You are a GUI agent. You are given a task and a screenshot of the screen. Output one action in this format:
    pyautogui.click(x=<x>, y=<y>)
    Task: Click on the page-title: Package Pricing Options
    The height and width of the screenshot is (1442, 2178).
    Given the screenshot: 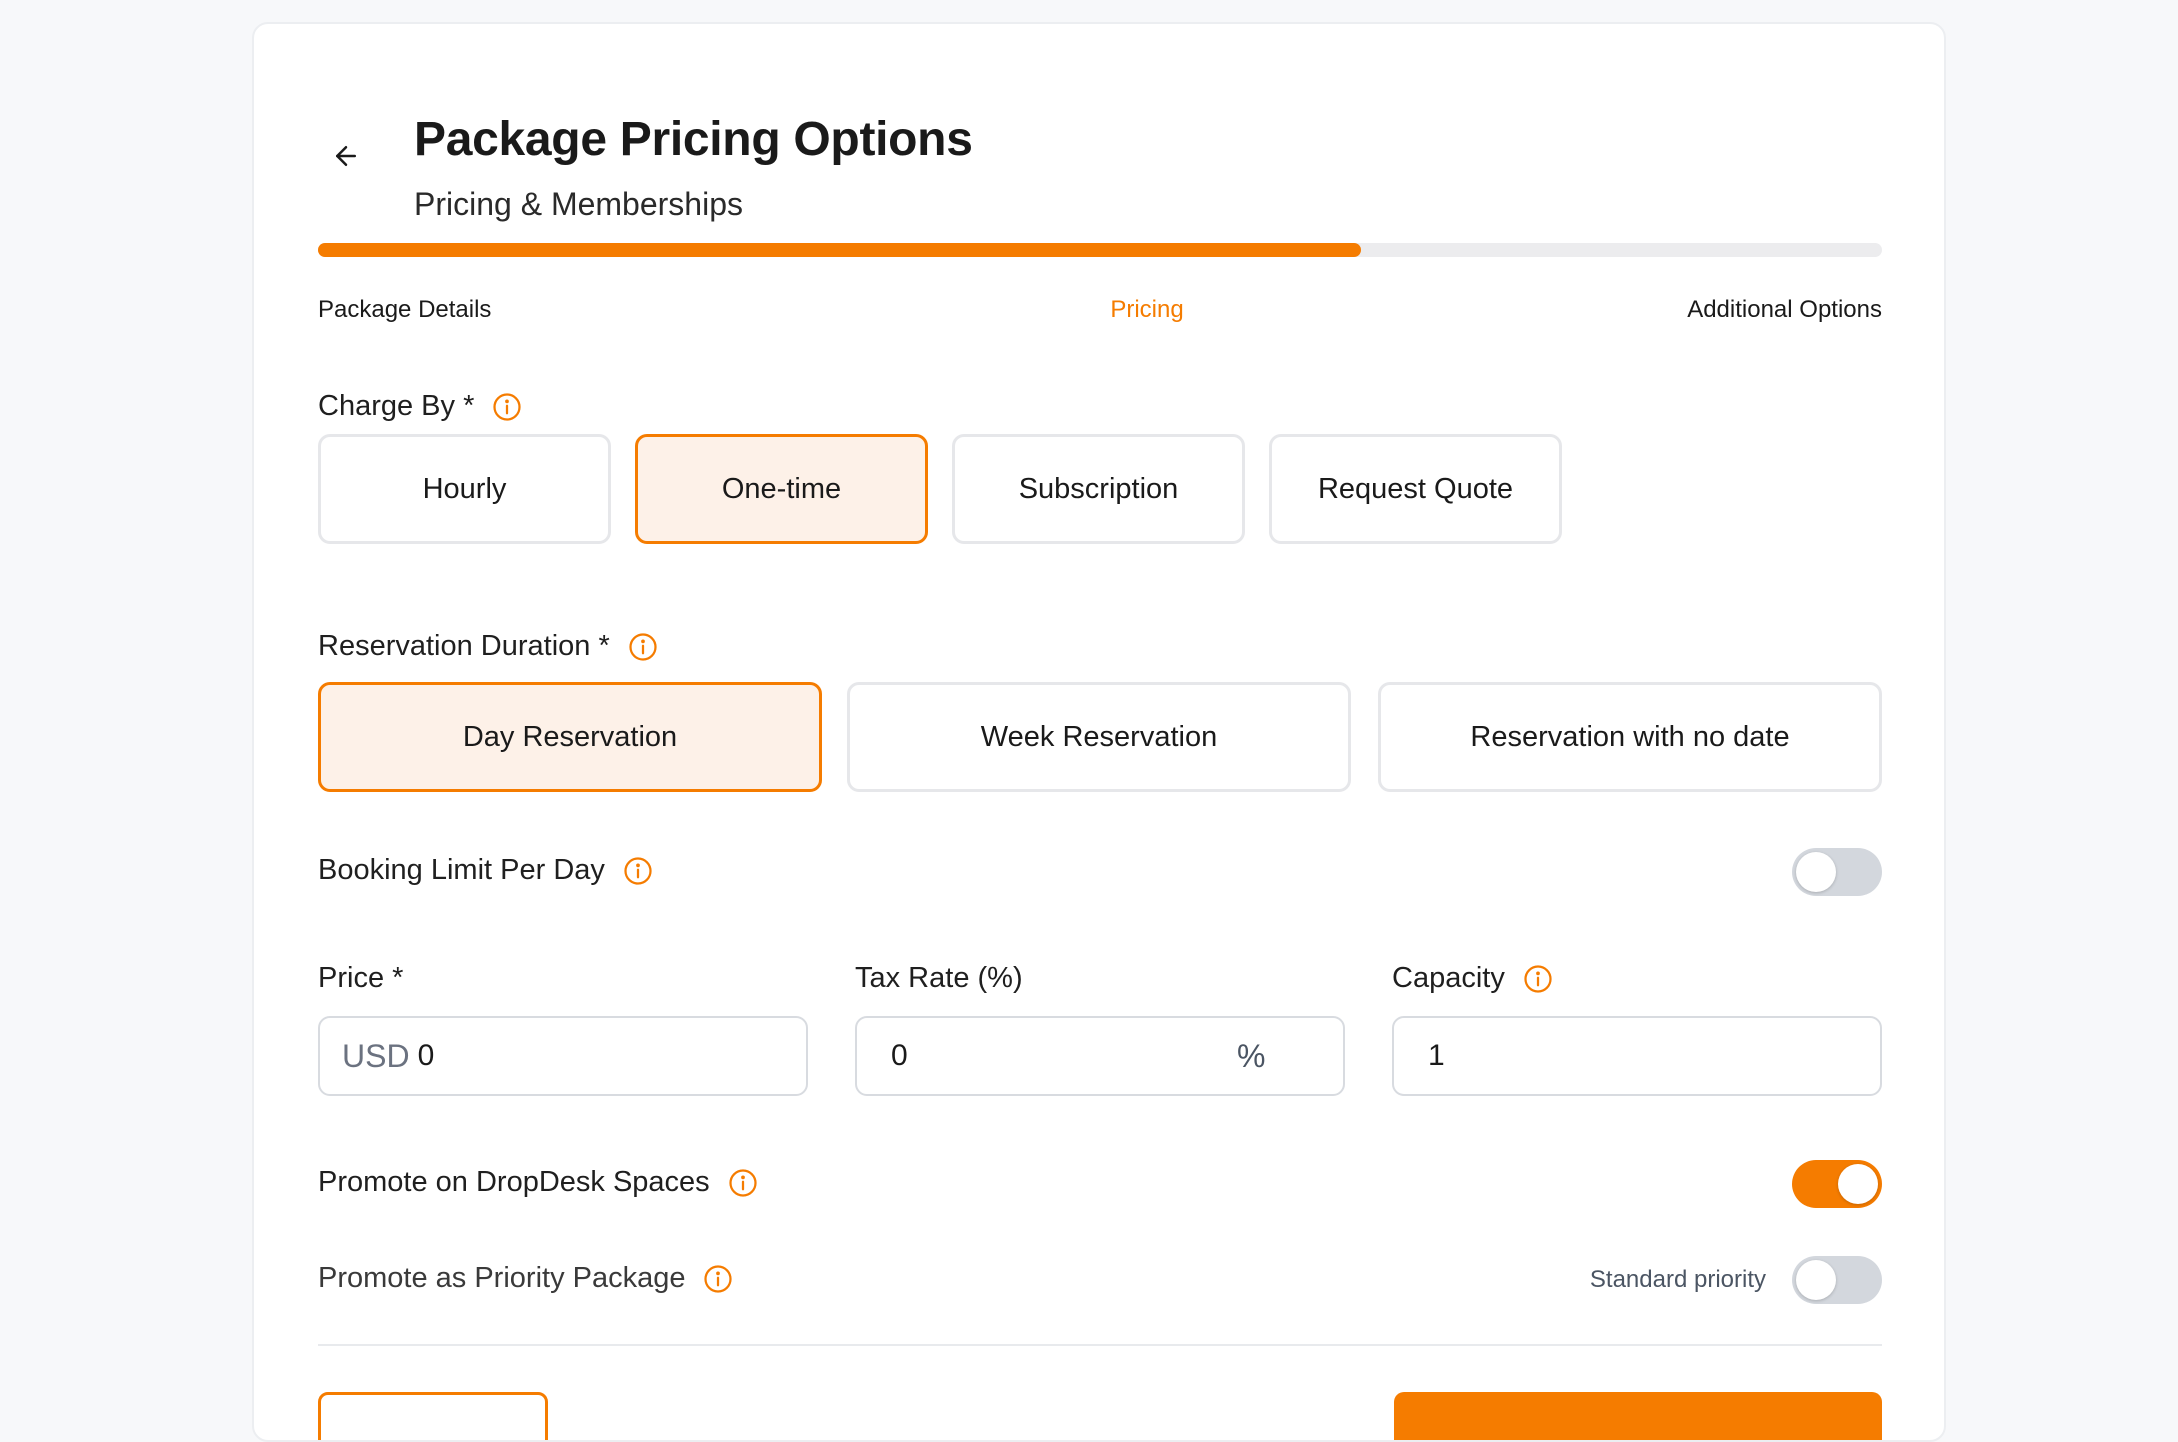 What is the action you would take?
    pyautogui.click(x=693, y=139)
    